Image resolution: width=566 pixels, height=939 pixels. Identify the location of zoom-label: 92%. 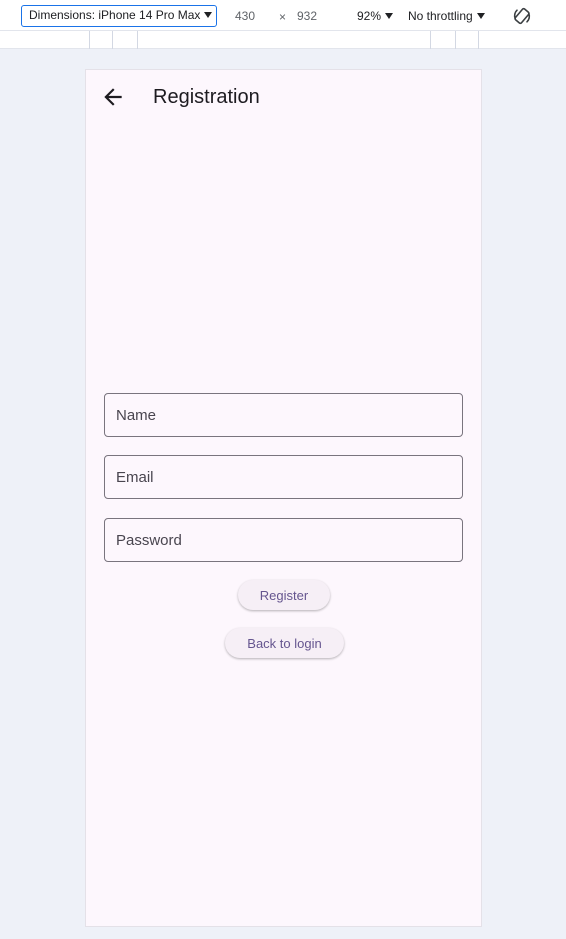
(369, 16).